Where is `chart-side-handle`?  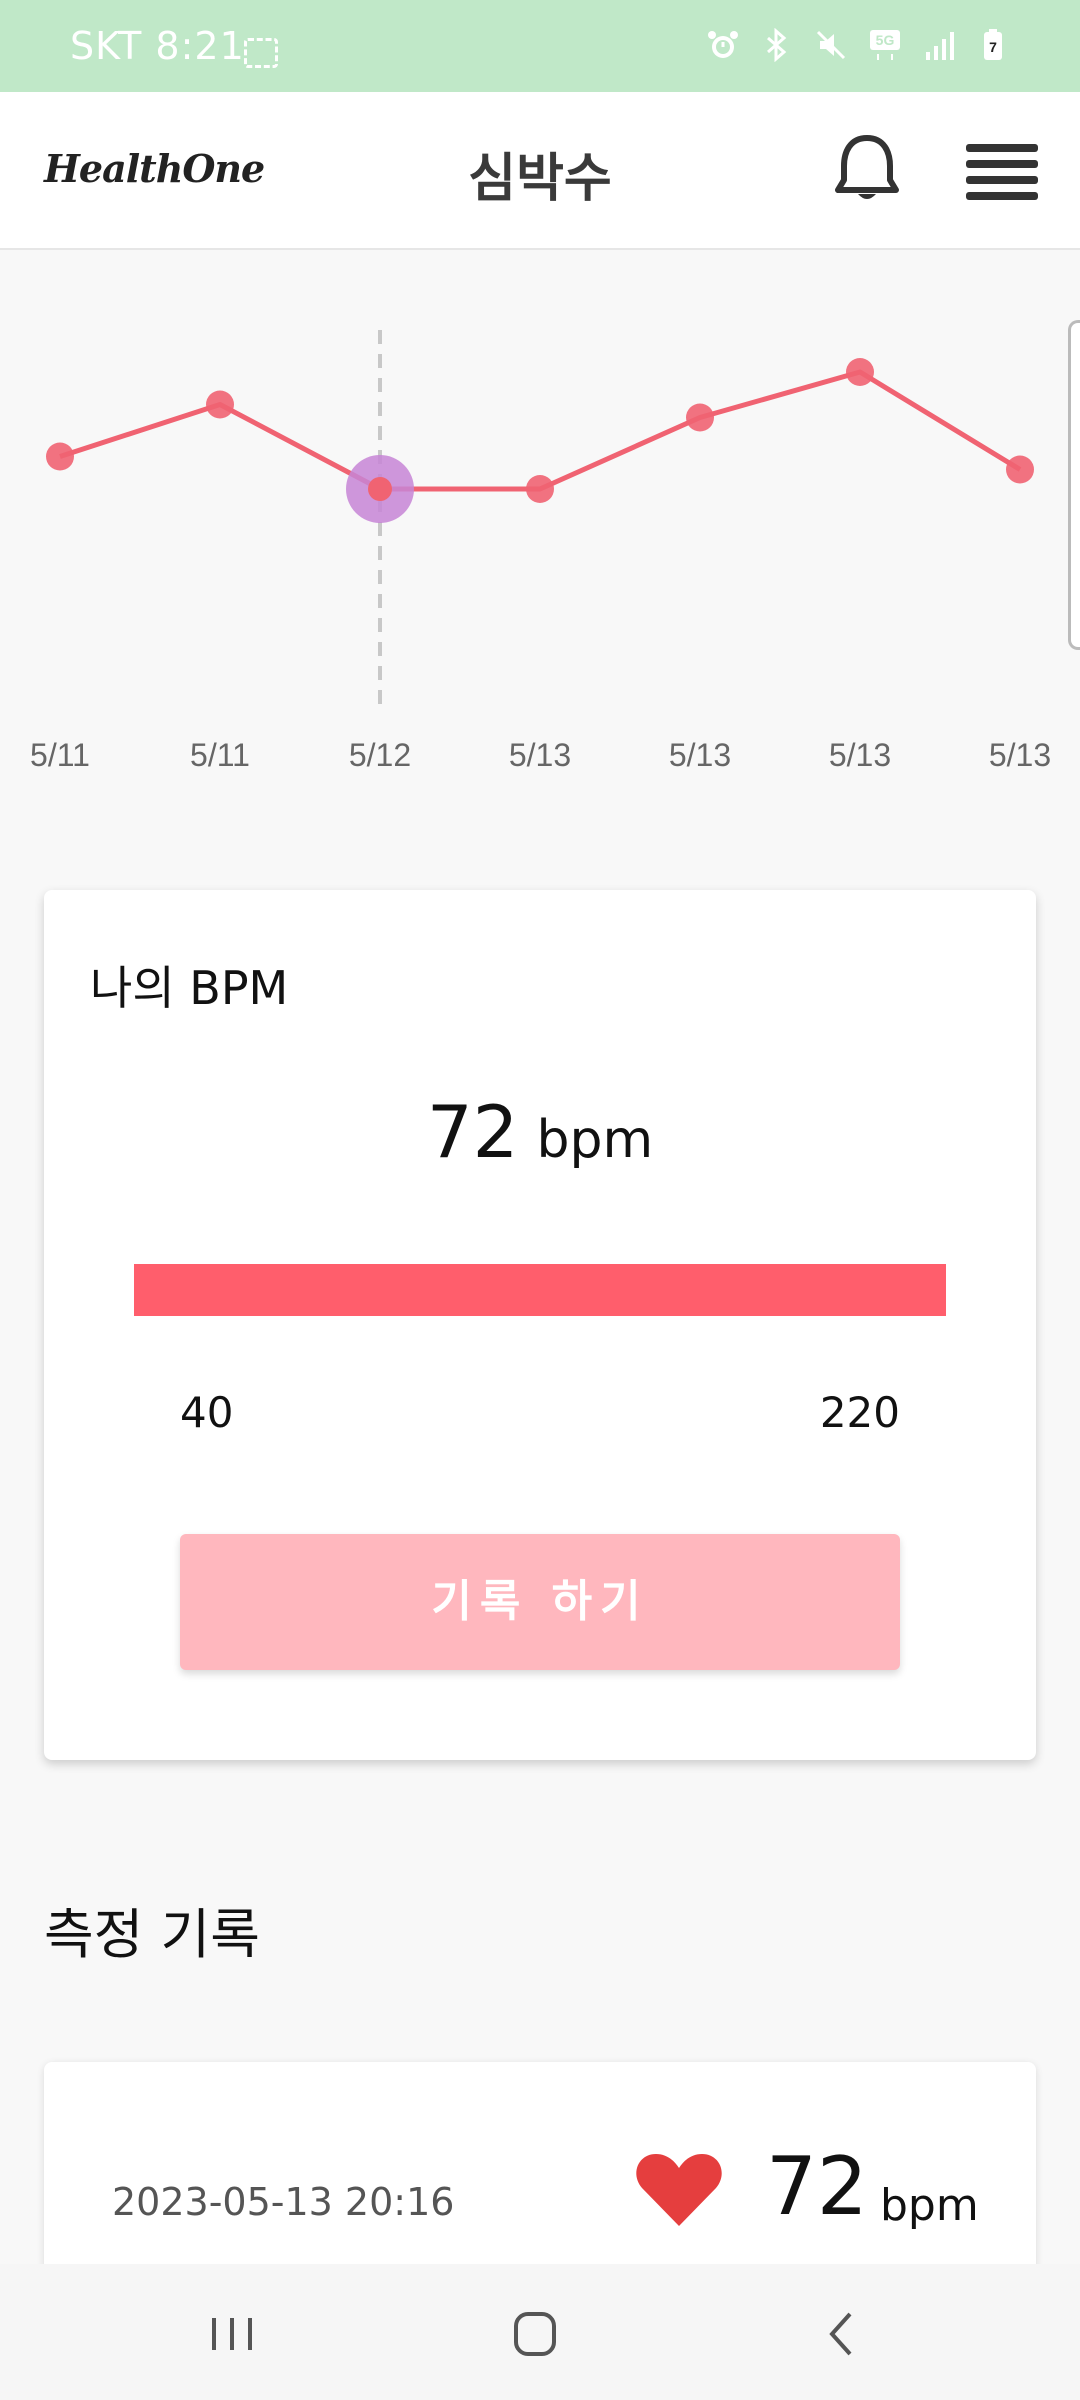
chart-side-handle is located at coordinates (1074, 485).